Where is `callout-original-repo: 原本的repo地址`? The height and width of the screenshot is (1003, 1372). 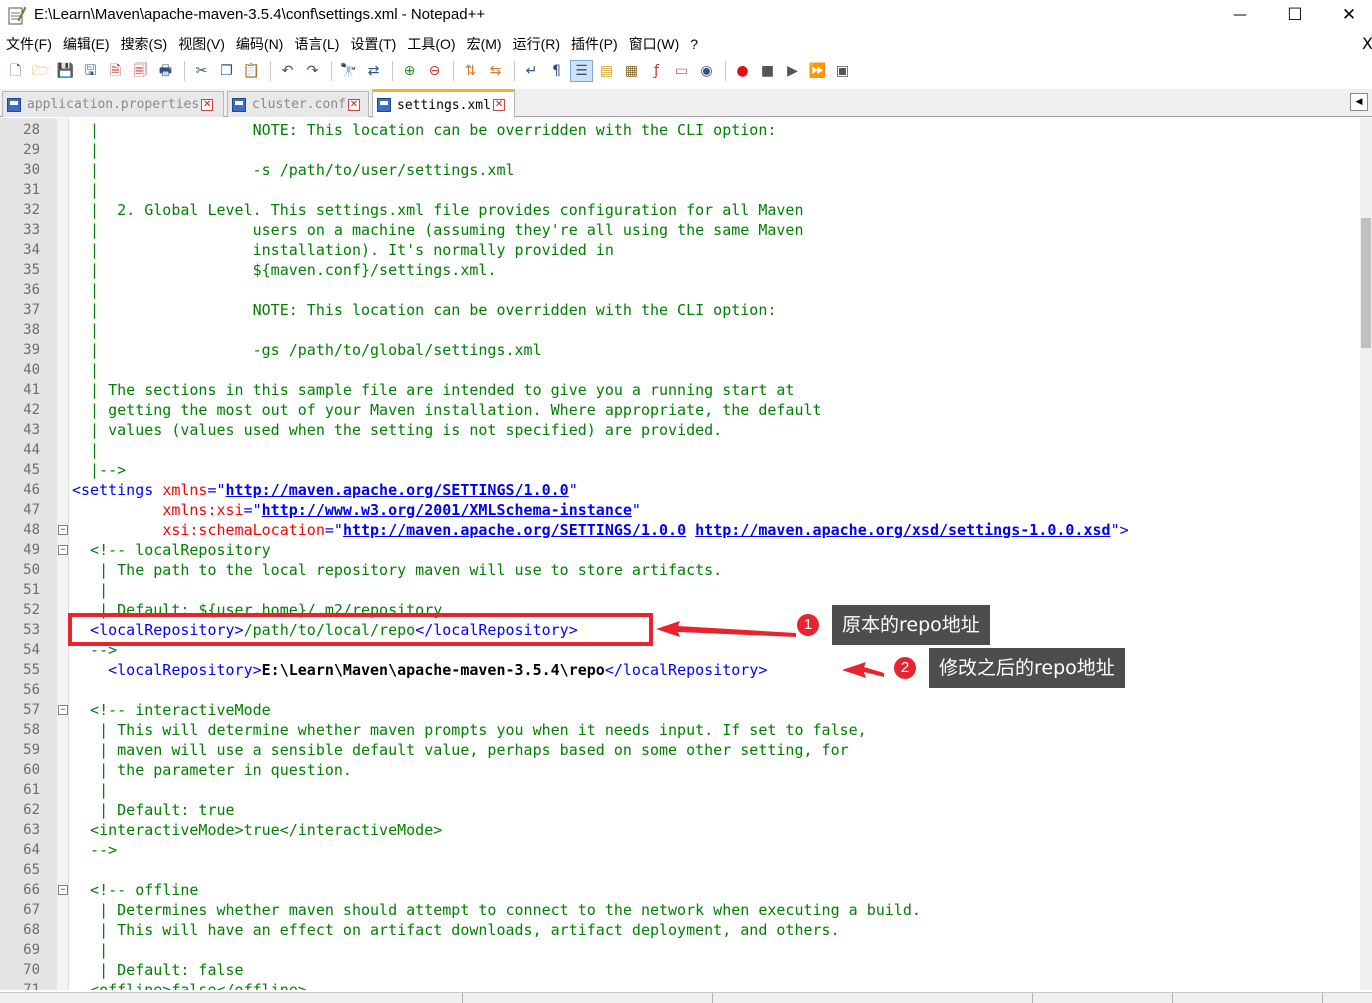
callout-original-repo: 原本的repo地址 is located at coordinates (911, 625).